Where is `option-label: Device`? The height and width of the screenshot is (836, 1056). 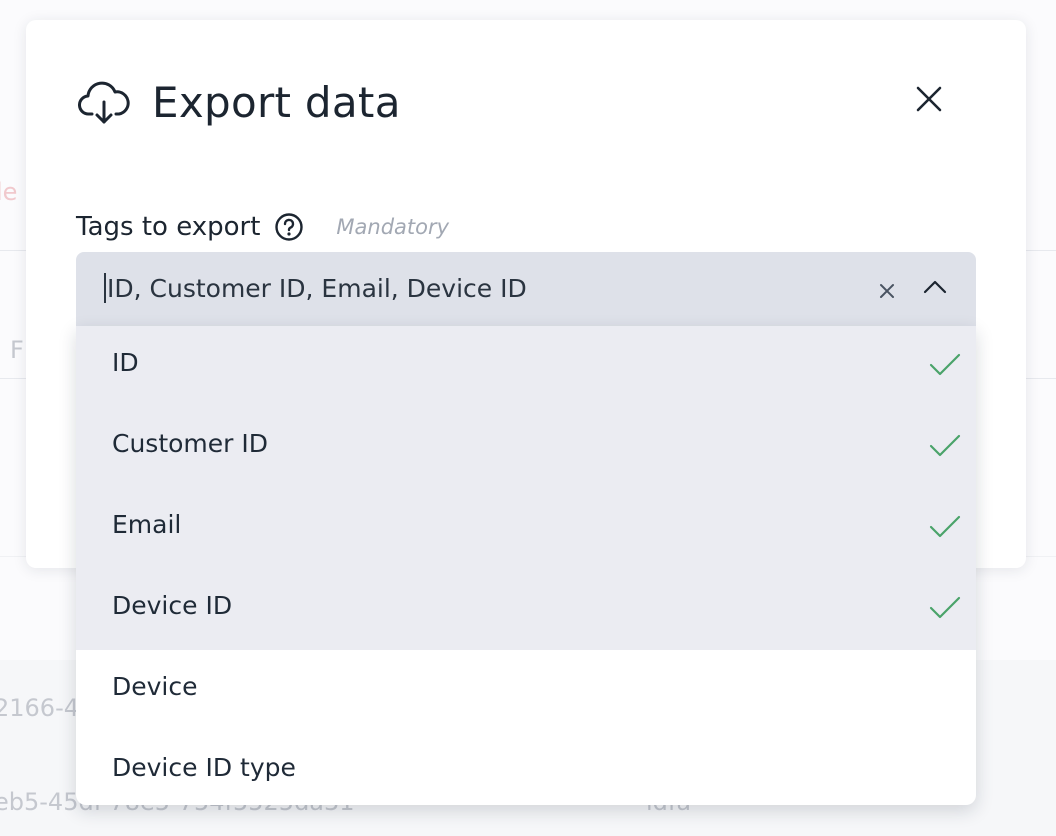 option-label: Device is located at coordinates (155, 686).